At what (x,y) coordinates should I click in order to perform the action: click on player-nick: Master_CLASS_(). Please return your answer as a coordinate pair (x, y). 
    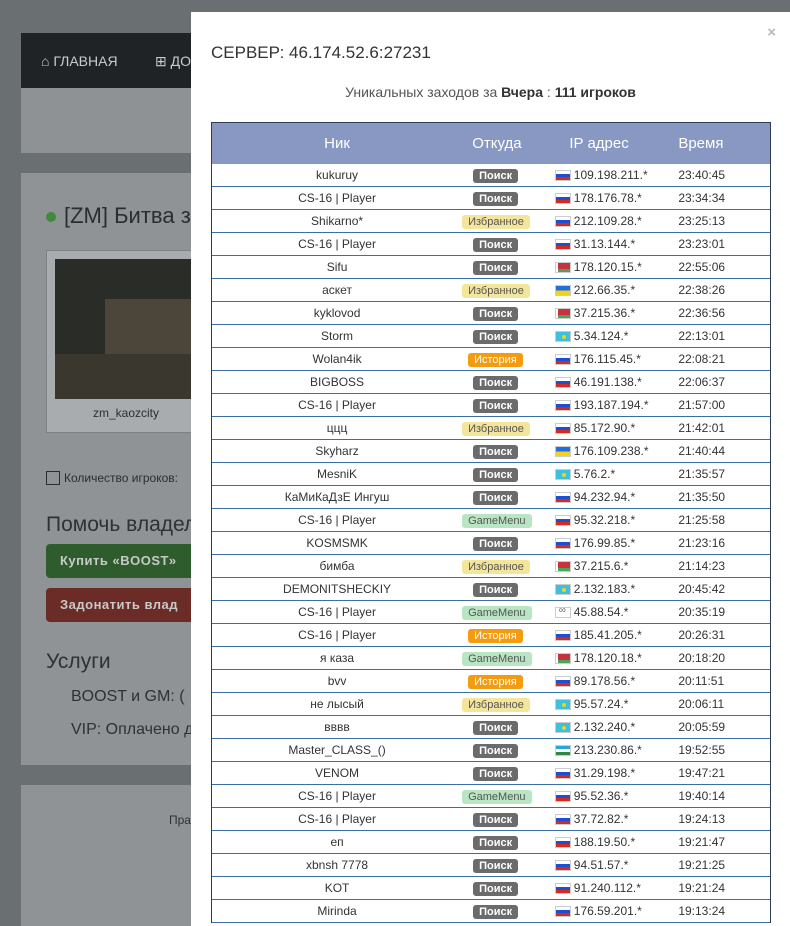
    Looking at the image, I should click on (337, 750).